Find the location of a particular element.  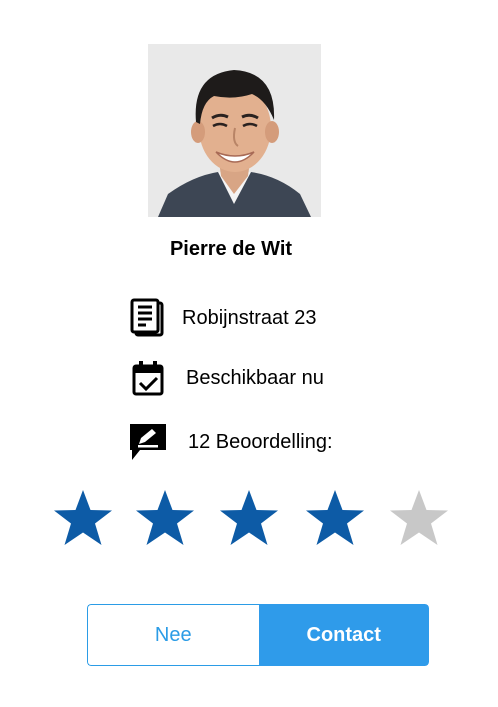

rating-stars is located at coordinates (252, 520).